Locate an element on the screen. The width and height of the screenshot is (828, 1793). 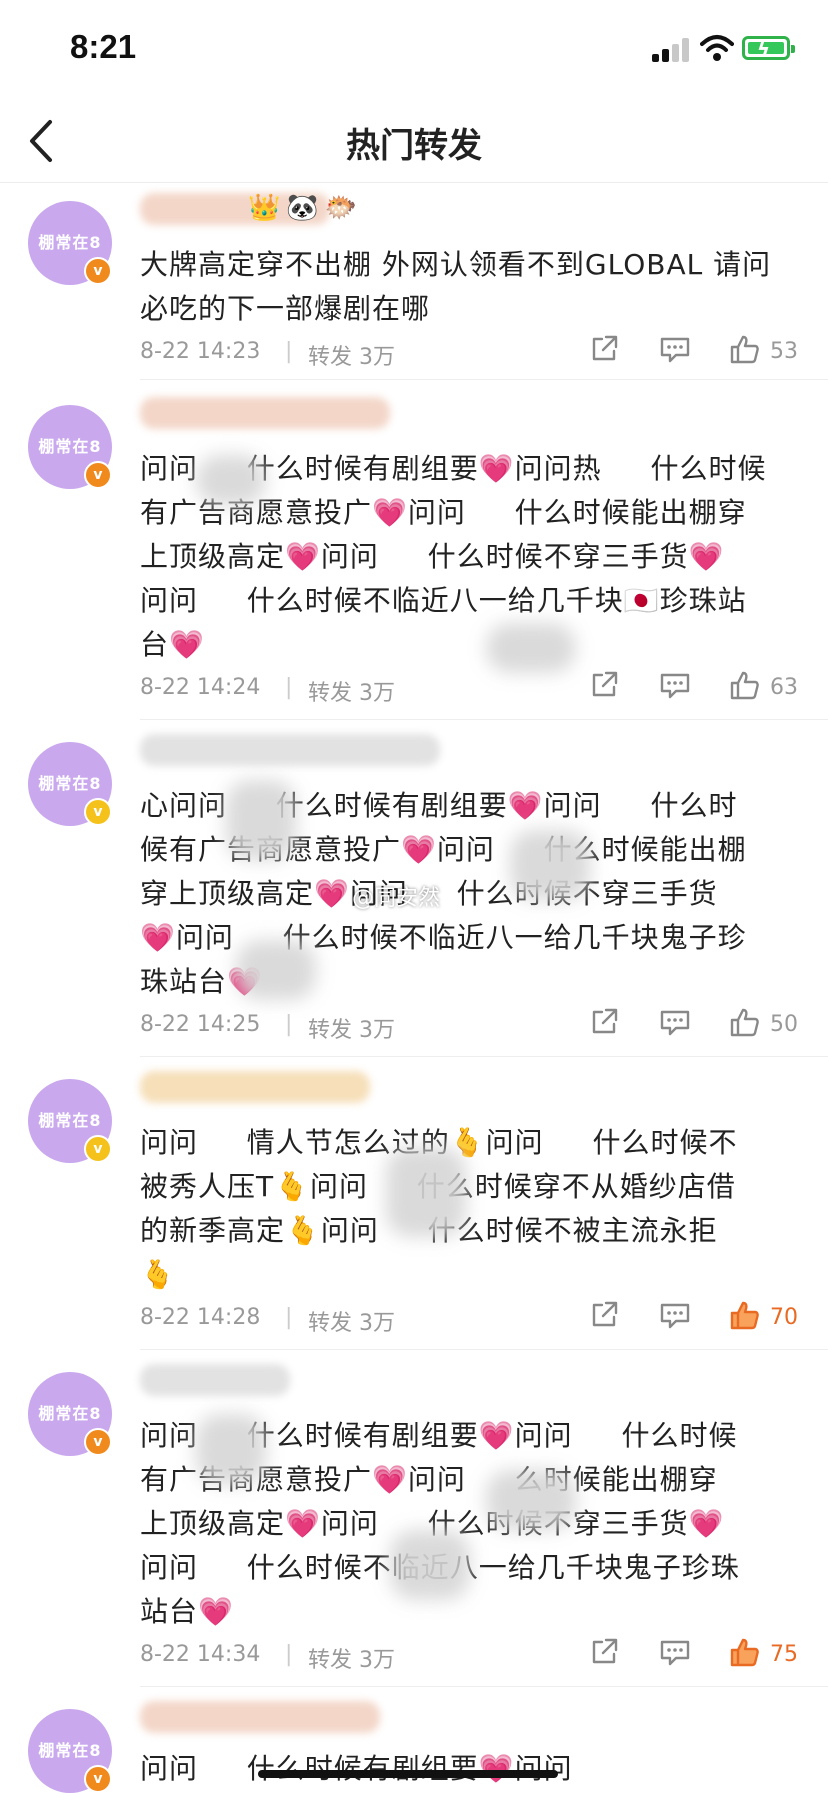
home-indicator is located at coordinates (408, 1774).